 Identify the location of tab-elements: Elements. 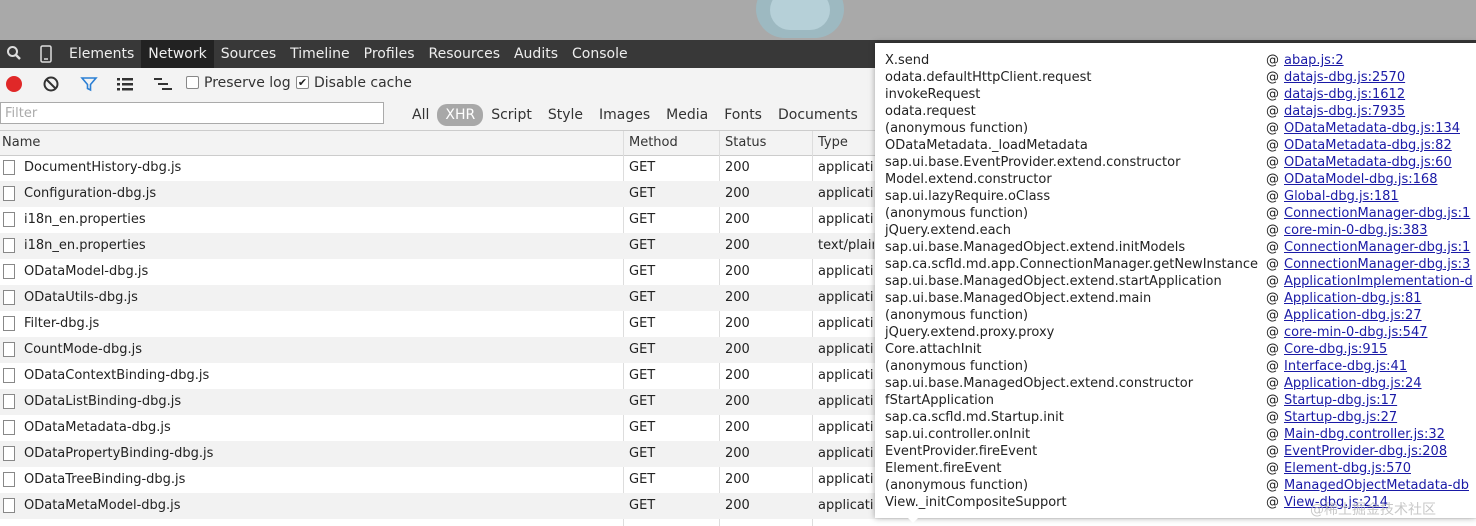
(101, 54).